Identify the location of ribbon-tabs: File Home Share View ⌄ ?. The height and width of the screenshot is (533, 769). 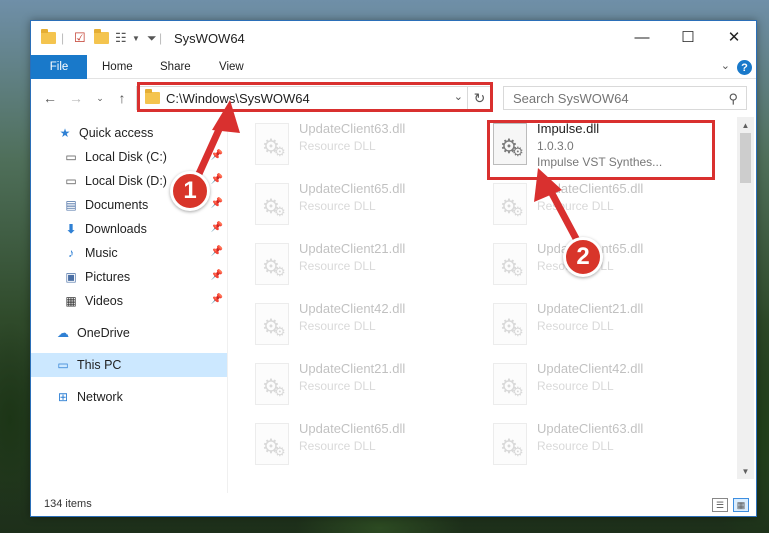
(393, 67).